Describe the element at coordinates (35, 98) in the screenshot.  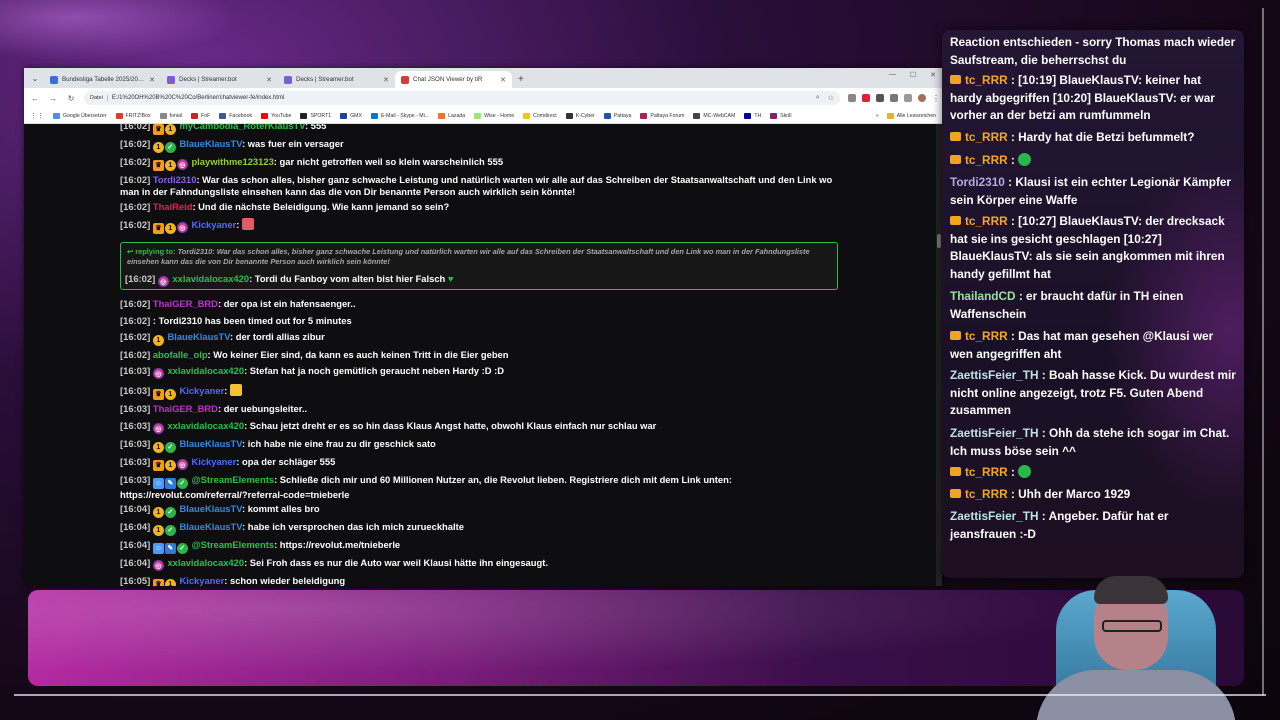
I see `back-icon: ←` at that location.